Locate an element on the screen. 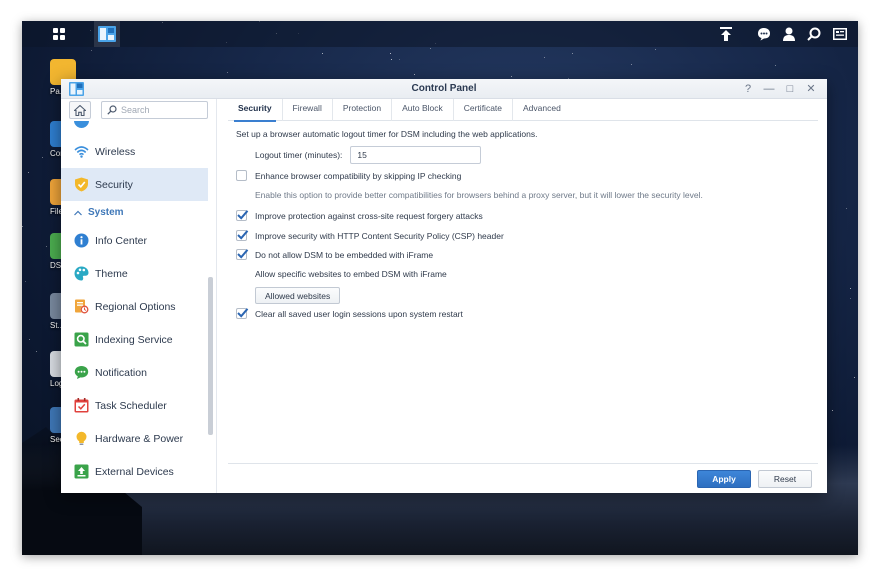 The height and width of the screenshot is (575, 880). sidebar-item-hardware-power: Hardware & Power is located at coordinates (134, 438).